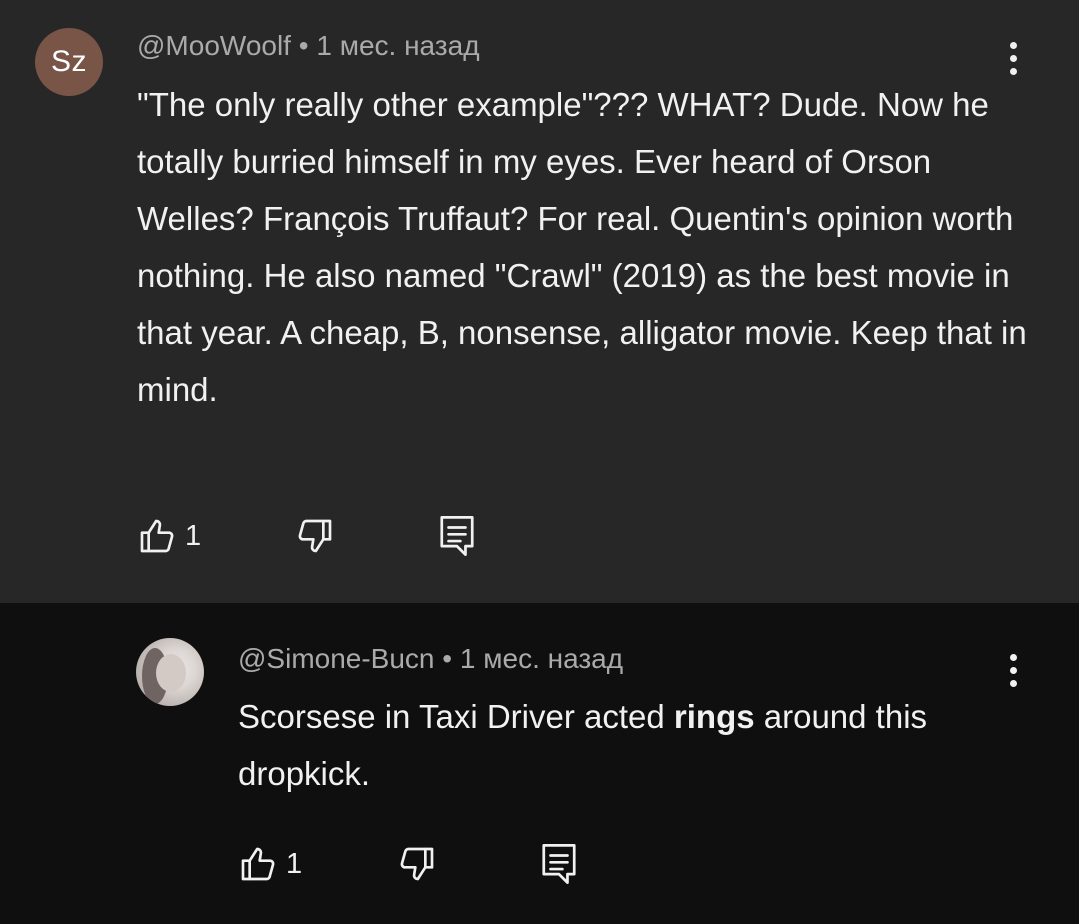 This screenshot has height=924, width=1079. I want to click on comment-header: @MooWoolf • 1 мес. назад, so click(308, 46).